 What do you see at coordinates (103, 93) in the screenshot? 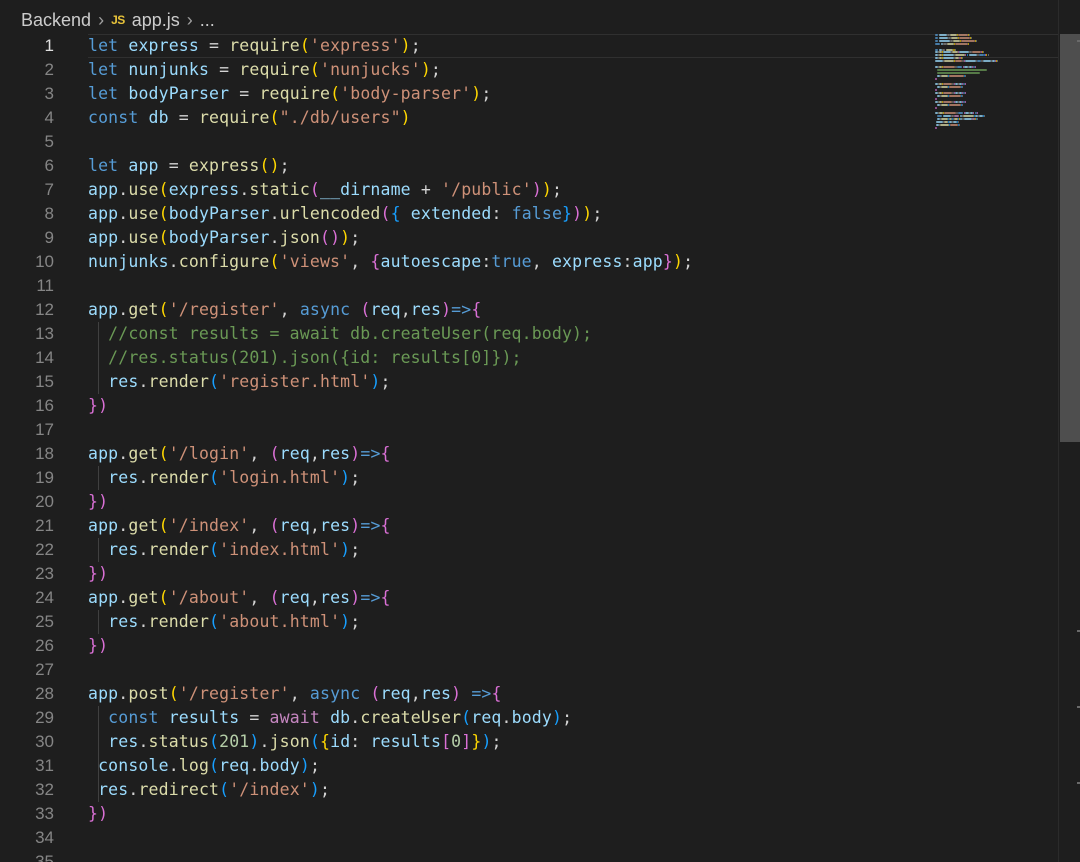
I see `code-token: let` at bounding box center [103, 93].